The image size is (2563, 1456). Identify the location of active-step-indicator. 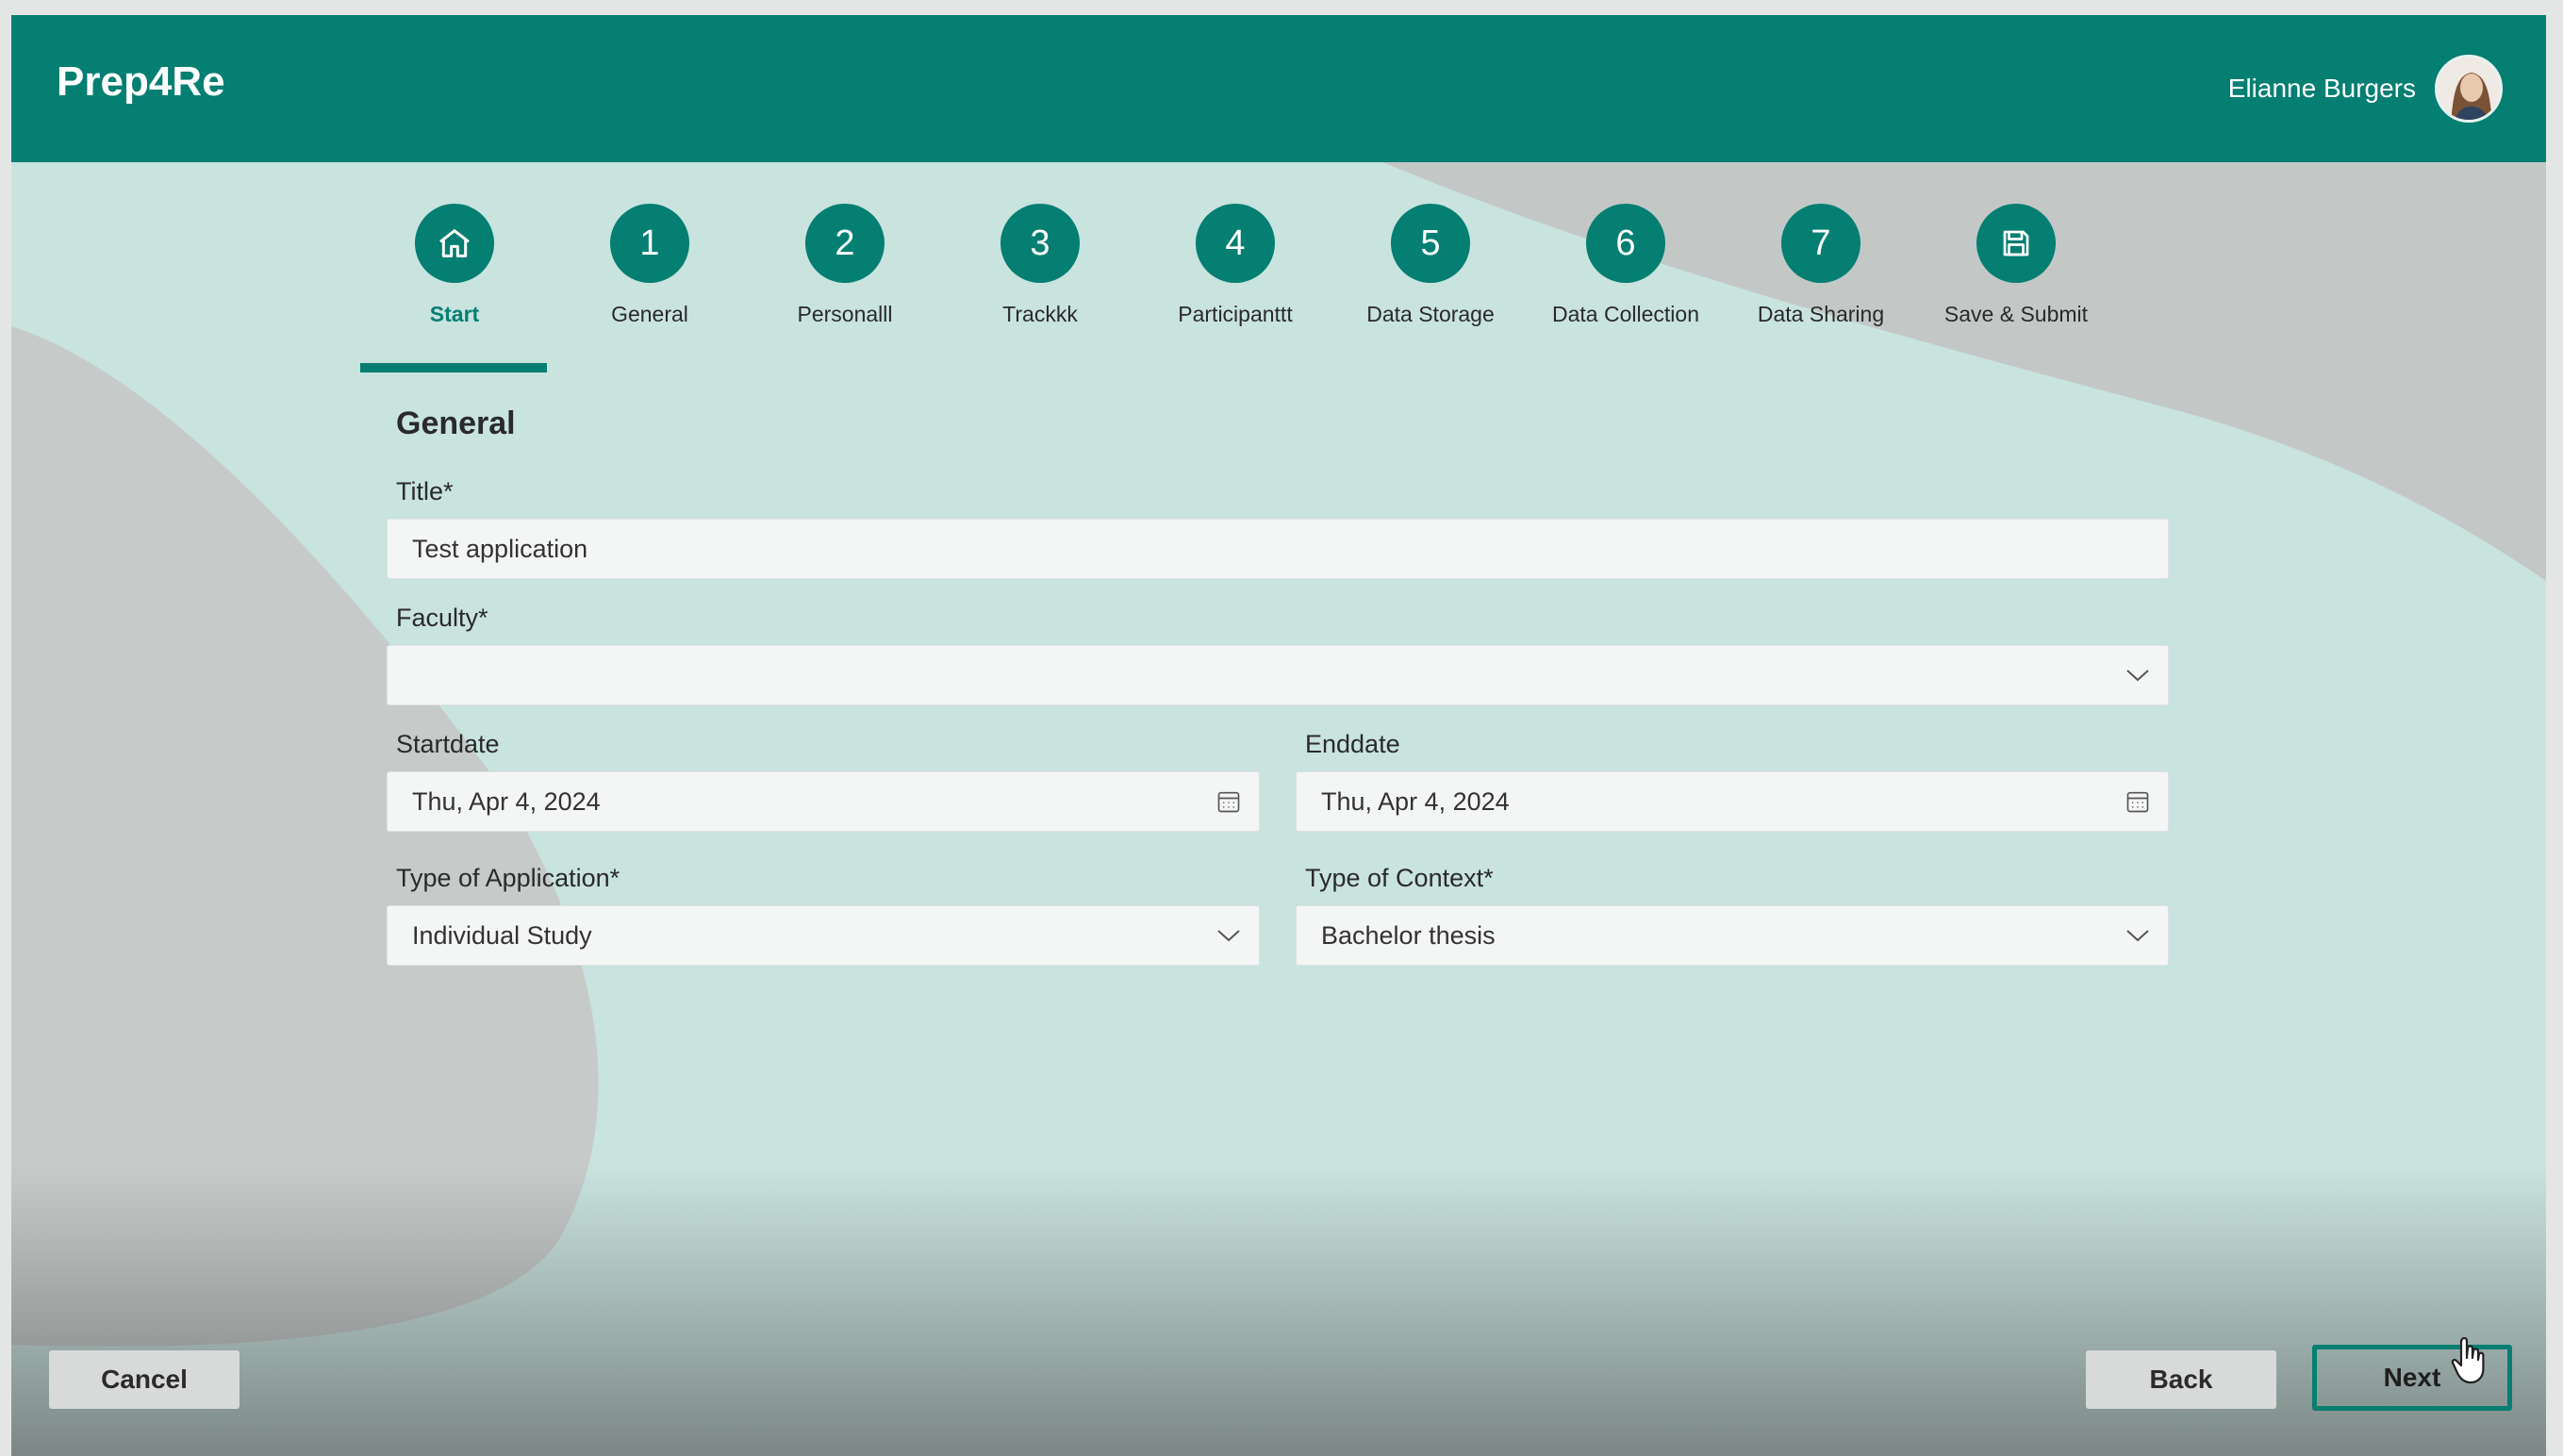
(453, 367).